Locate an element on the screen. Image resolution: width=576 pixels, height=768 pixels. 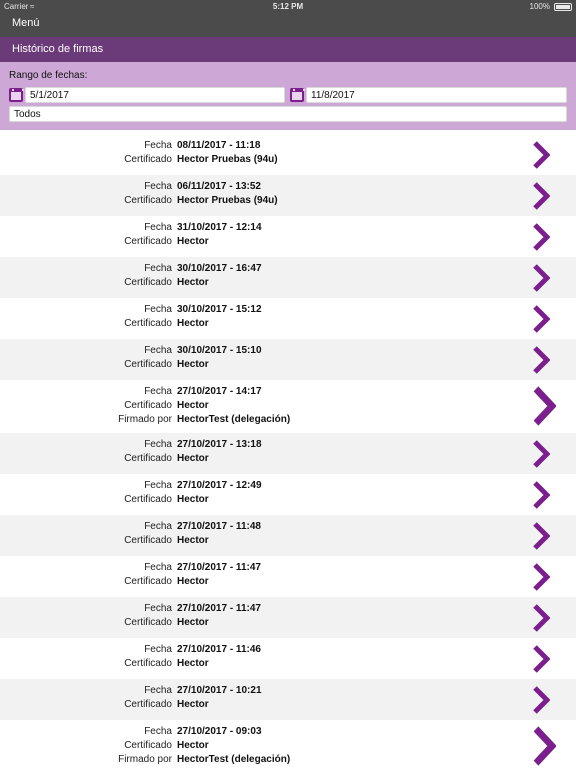
signature-row: Fecha 27/10/2017 - 11:46 Certificado Hector is located at coordinates (288, 658).